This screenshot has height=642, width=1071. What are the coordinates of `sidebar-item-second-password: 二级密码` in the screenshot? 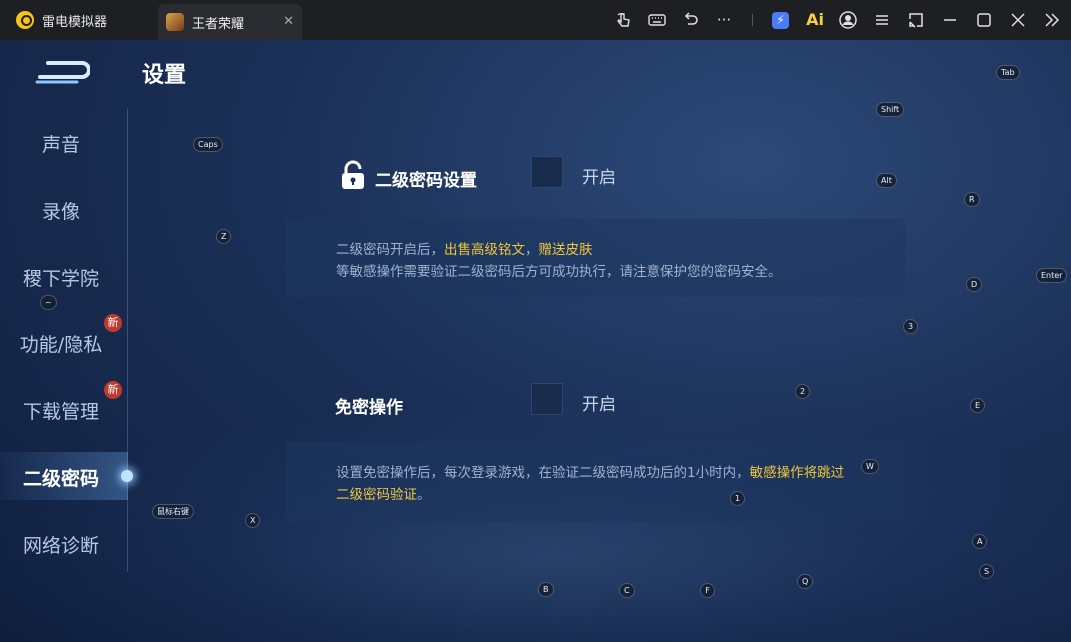 It's located at (61, 477).